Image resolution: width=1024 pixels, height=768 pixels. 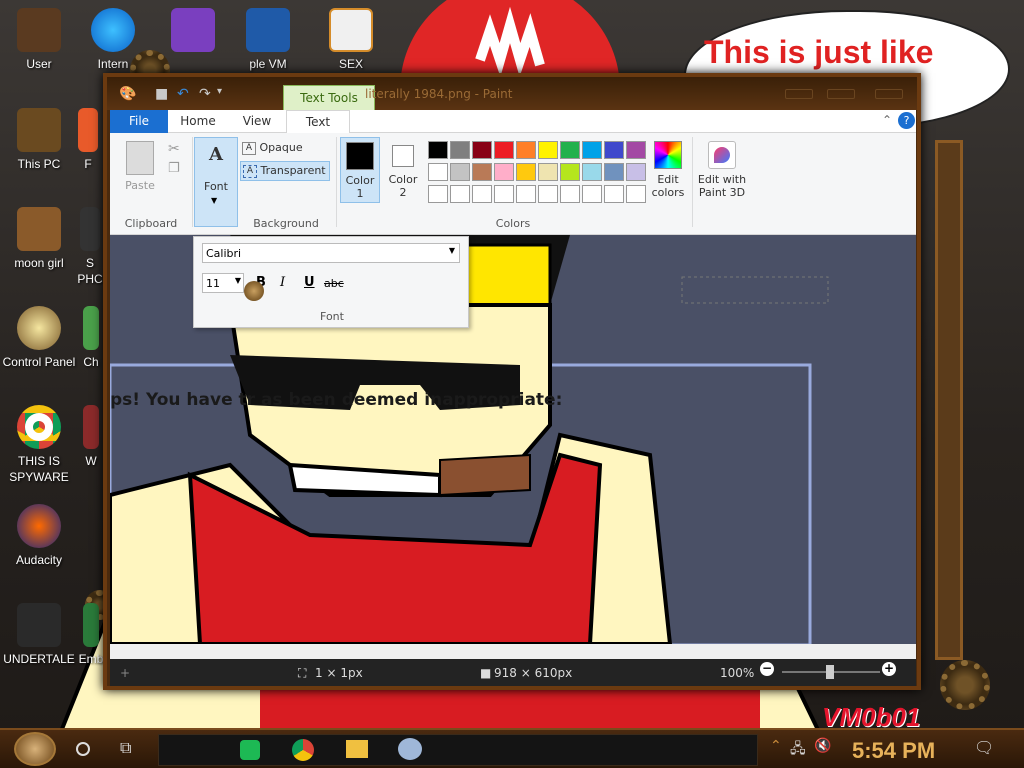 What do you see at coordinates (205, 94) in the screenshot?
I see `redo-icon: ↷` at bounding box center [205, 94].